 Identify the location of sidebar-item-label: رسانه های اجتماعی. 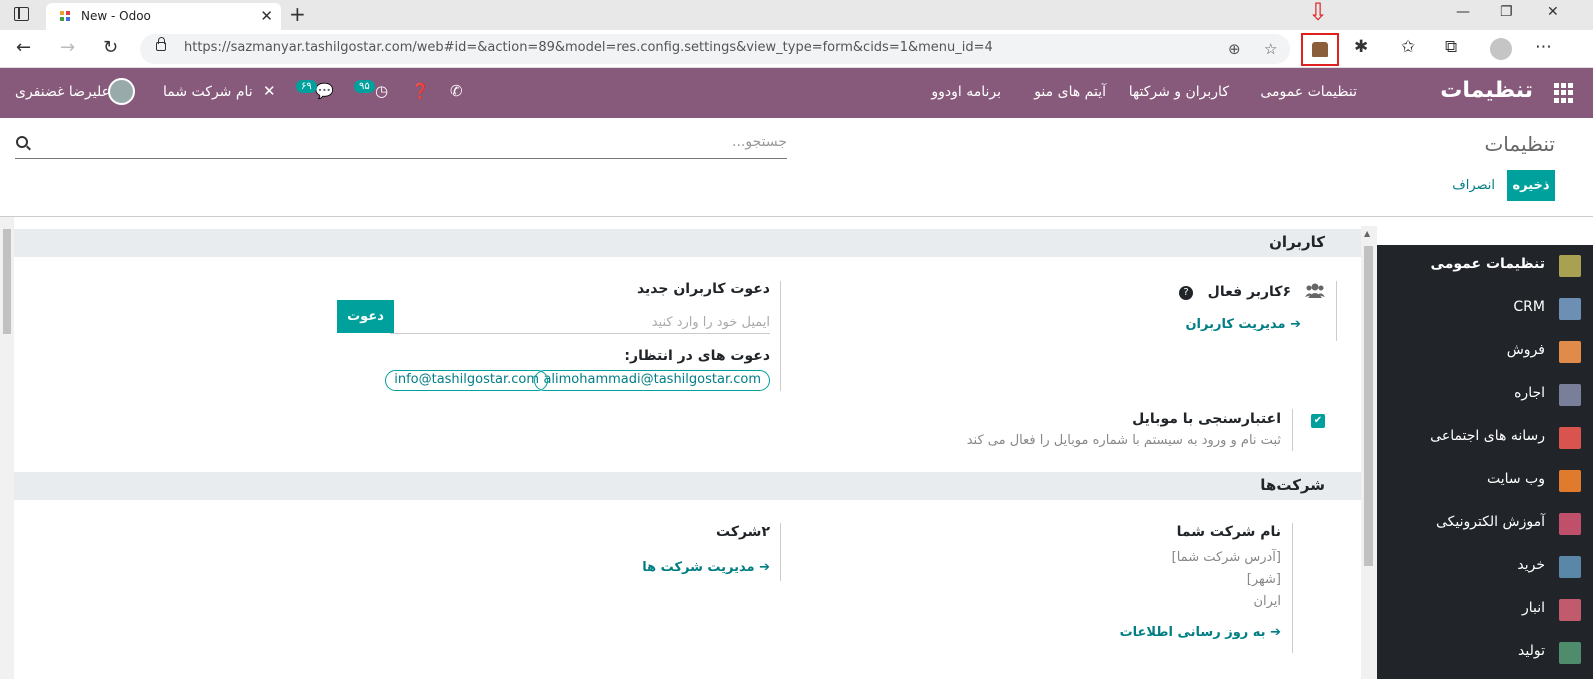
(1487, 436).